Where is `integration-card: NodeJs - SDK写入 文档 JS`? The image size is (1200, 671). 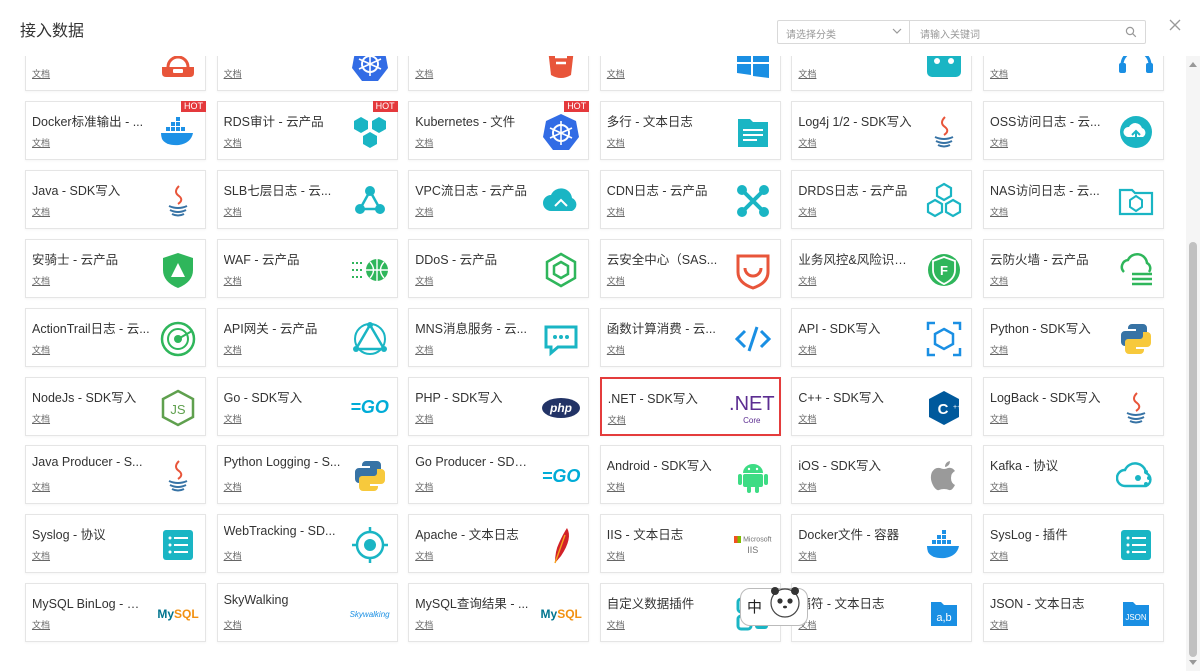
integration-card: NodeJs - SDK写入 文档 JS is located at coordinates (115, 406).